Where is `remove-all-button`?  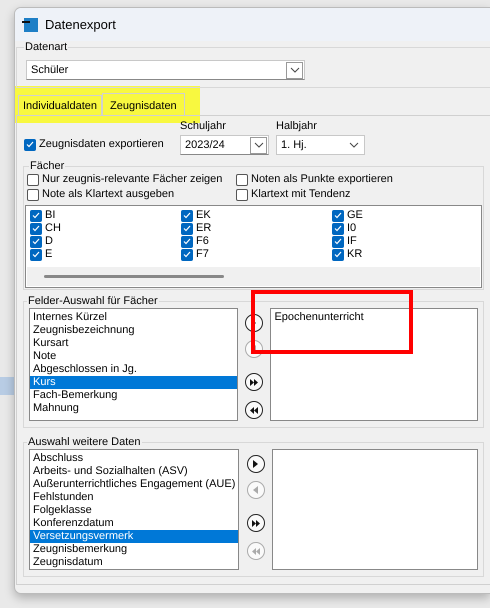 remove-all-button is located at coordinates (253, 410).